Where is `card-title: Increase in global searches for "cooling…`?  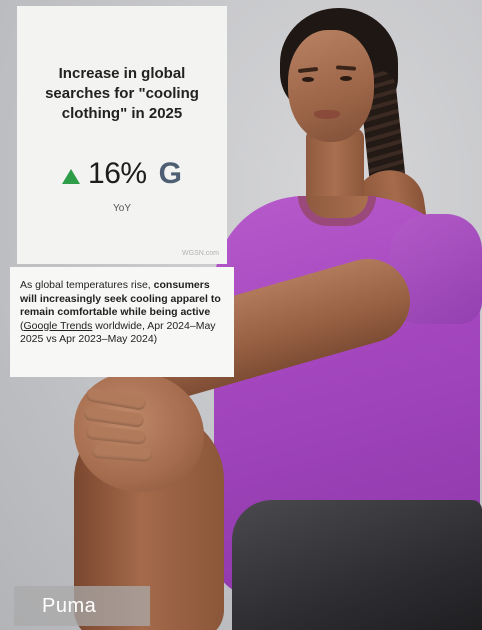
card-title: Increase in global searches for "cooling… is located at coordinates (122, 94).